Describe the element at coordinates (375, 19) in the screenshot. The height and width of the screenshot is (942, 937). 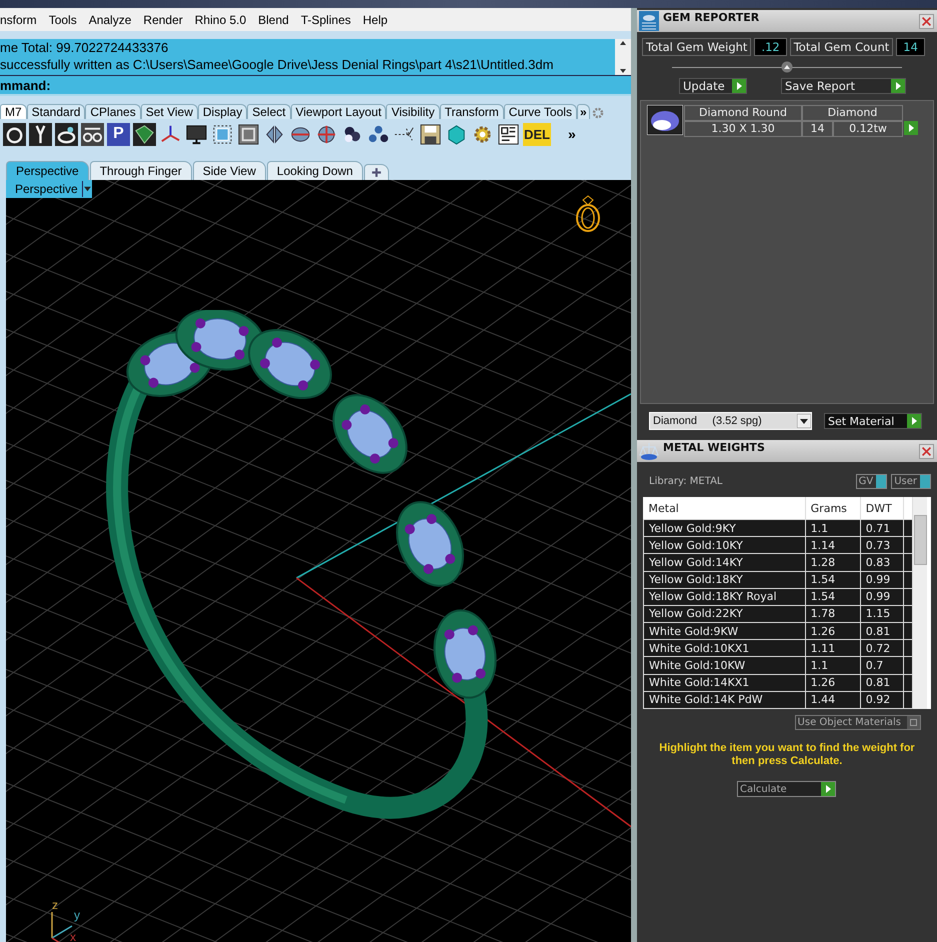
I see `menu-item: Help` at that location.